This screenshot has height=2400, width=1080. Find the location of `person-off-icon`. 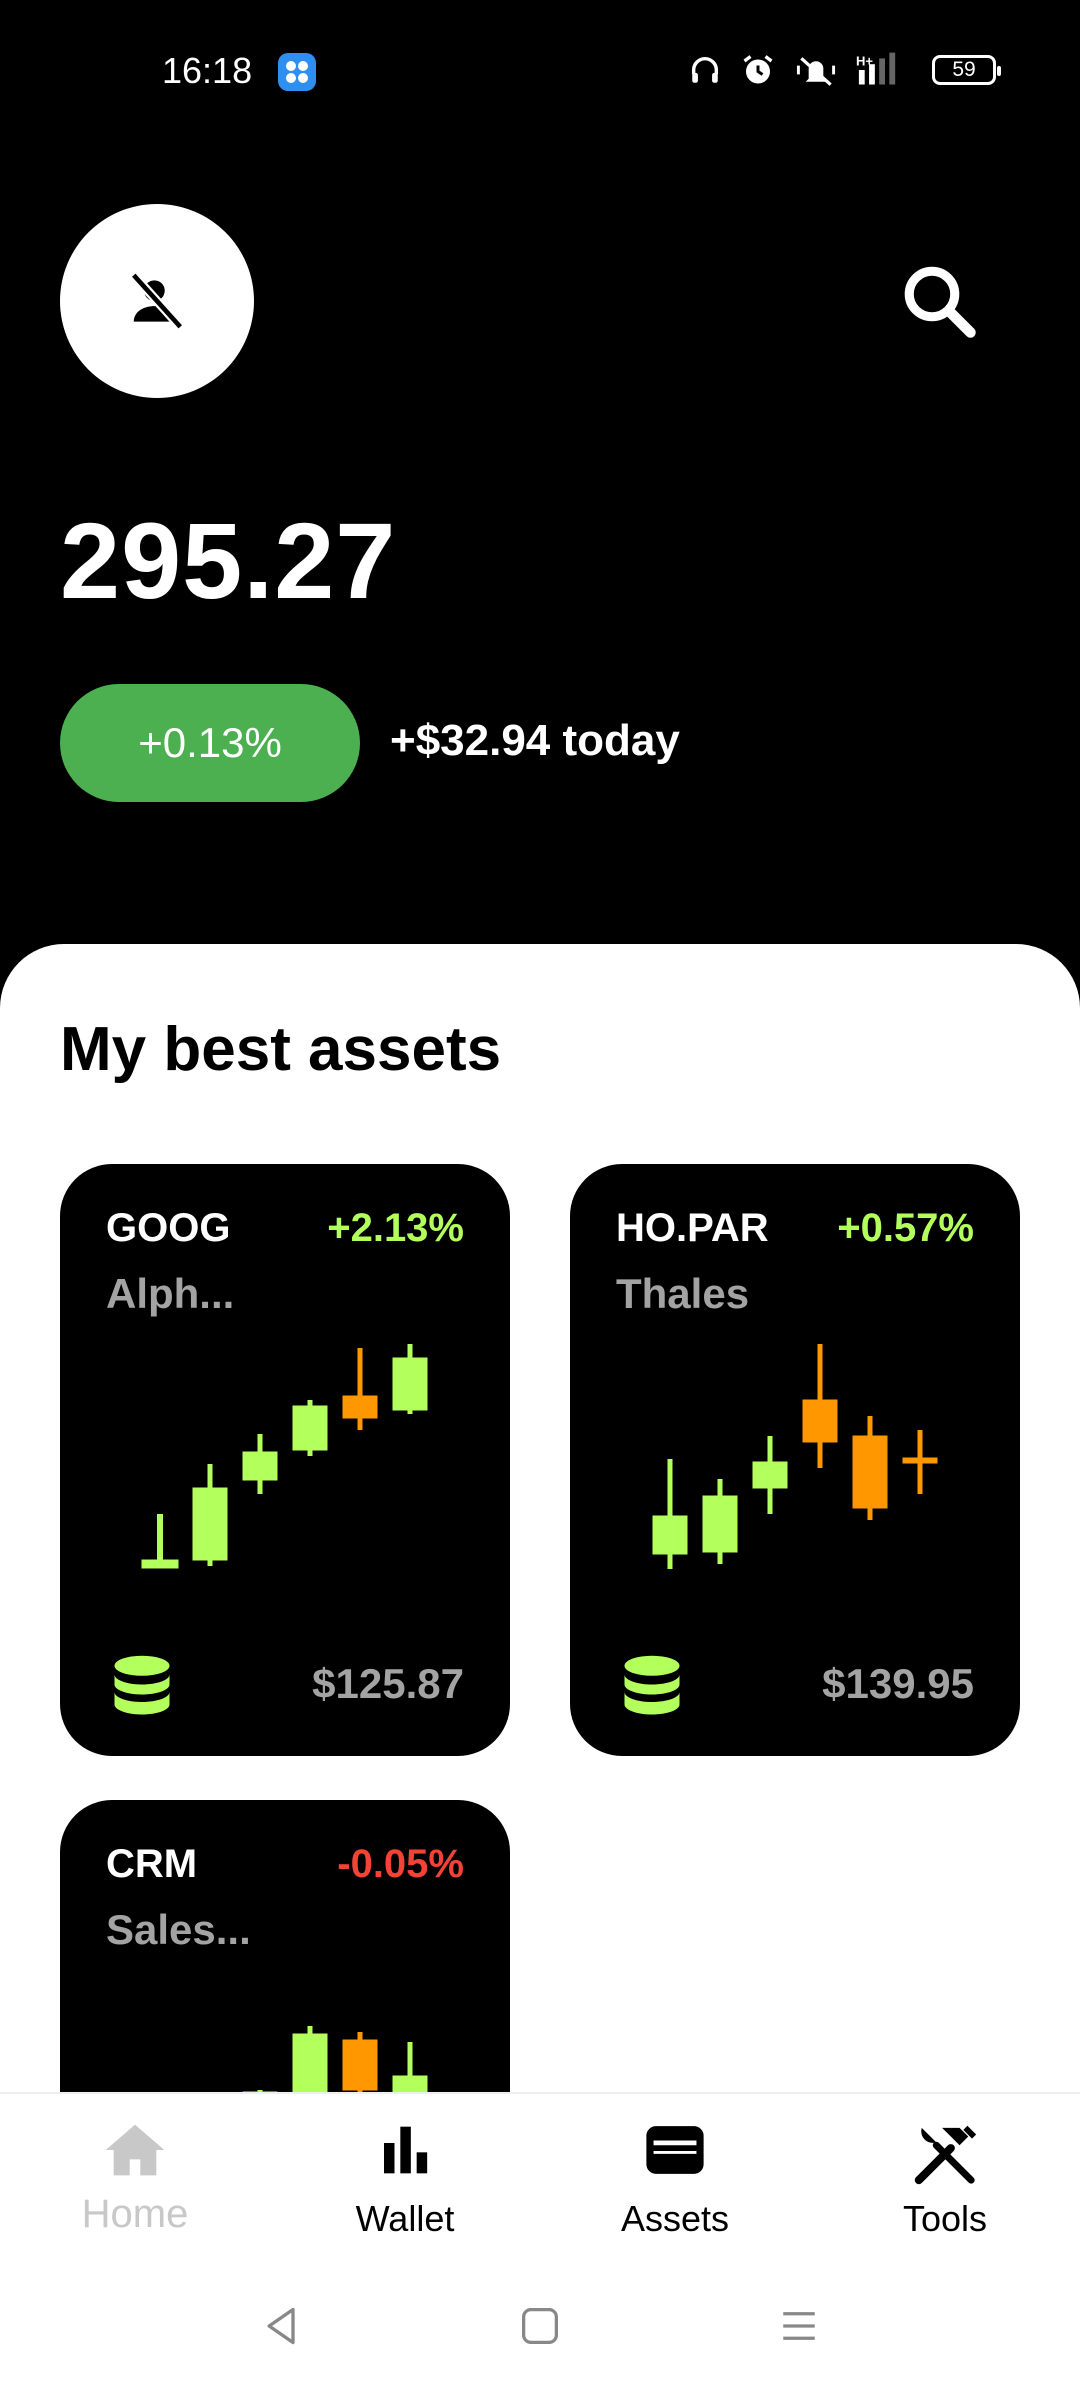

person-off-icon is located at coordinates (157, 301).